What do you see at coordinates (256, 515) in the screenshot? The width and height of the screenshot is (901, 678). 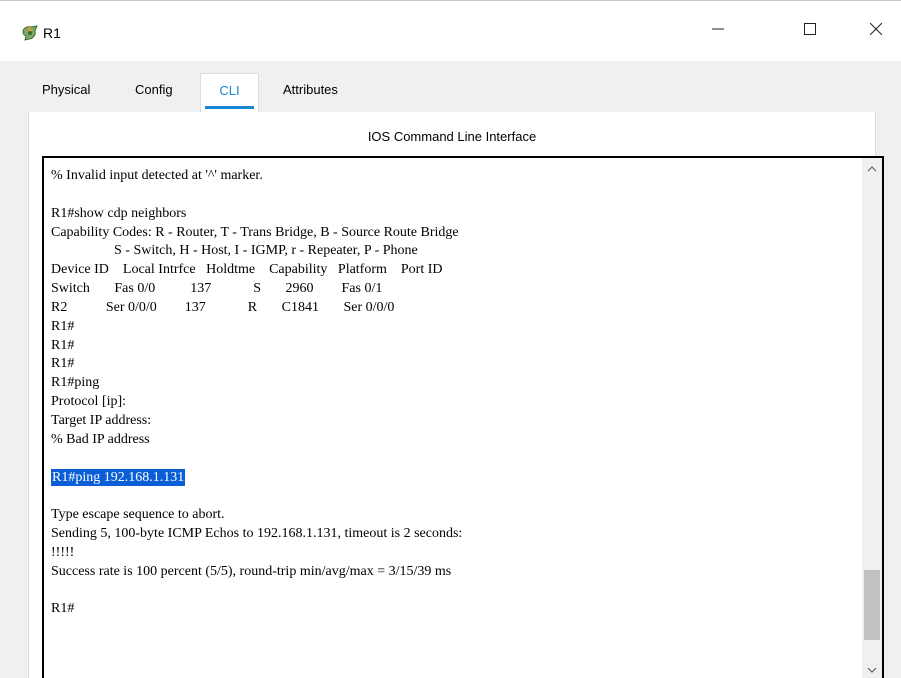 I see `console-line: Type escape sequence to abort.` at bounding box center [256, 515].